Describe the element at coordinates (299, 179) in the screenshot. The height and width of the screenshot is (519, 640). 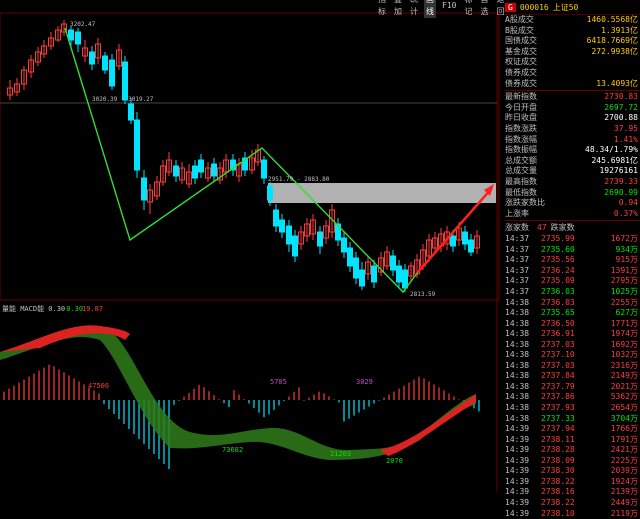
I see `price-annotation-level2: 2951.79 - 2883.80` at that location.